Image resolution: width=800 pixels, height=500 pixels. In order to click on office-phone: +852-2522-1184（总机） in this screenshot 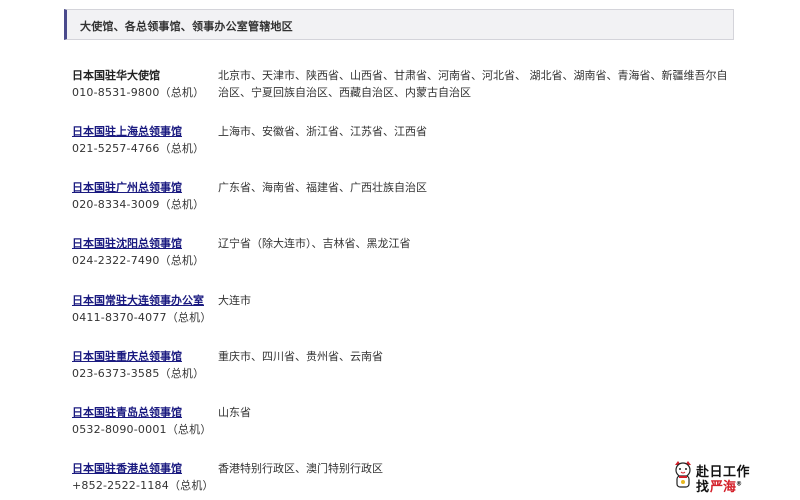, I will do `click(143, 485)`.